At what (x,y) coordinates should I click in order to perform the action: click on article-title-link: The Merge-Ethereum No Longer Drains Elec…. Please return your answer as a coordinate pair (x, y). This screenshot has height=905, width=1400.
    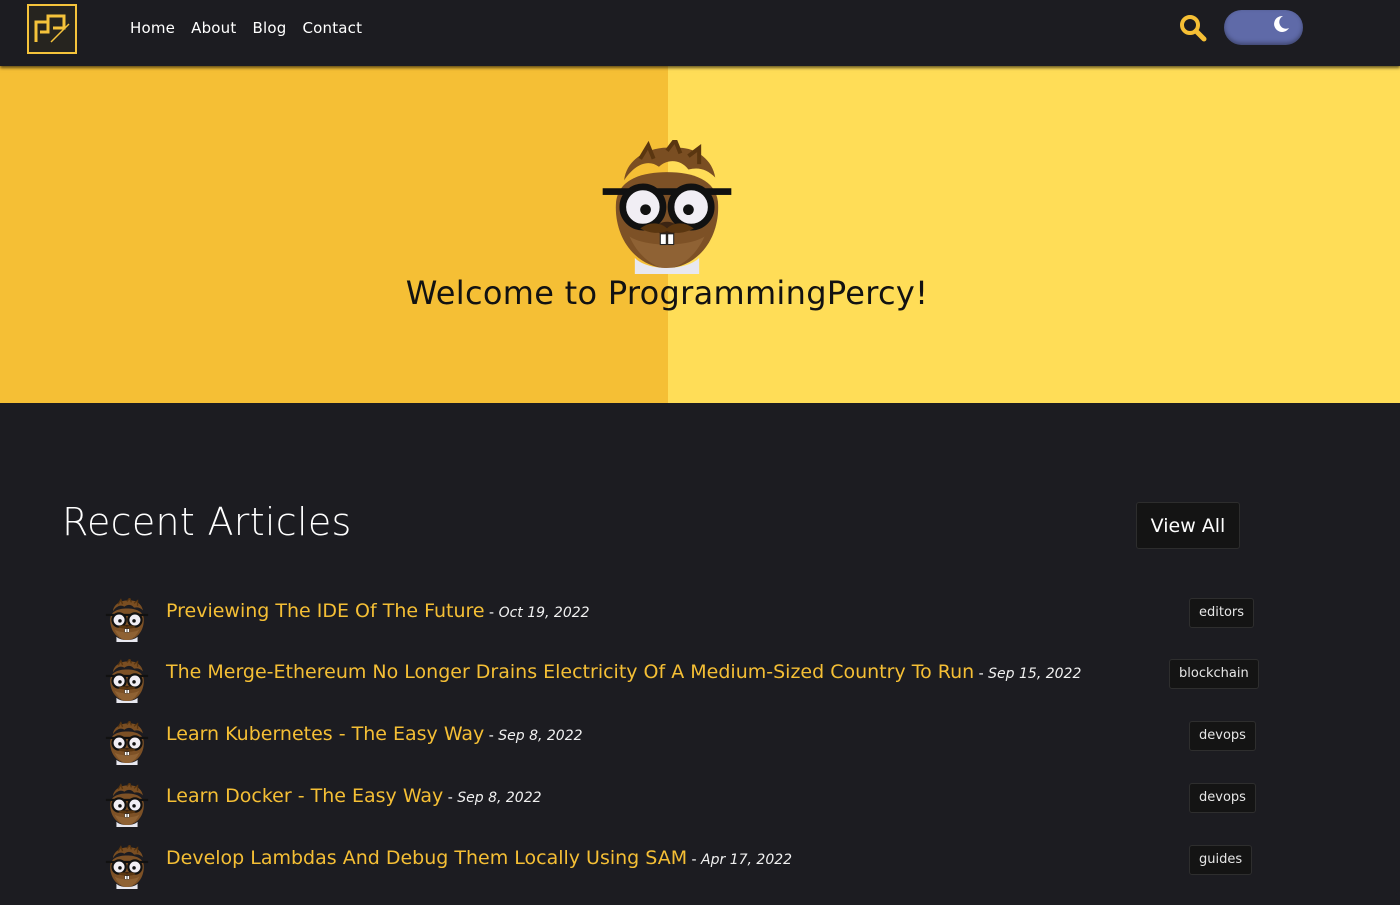
    Looking at the image, I should click on (570, 672).